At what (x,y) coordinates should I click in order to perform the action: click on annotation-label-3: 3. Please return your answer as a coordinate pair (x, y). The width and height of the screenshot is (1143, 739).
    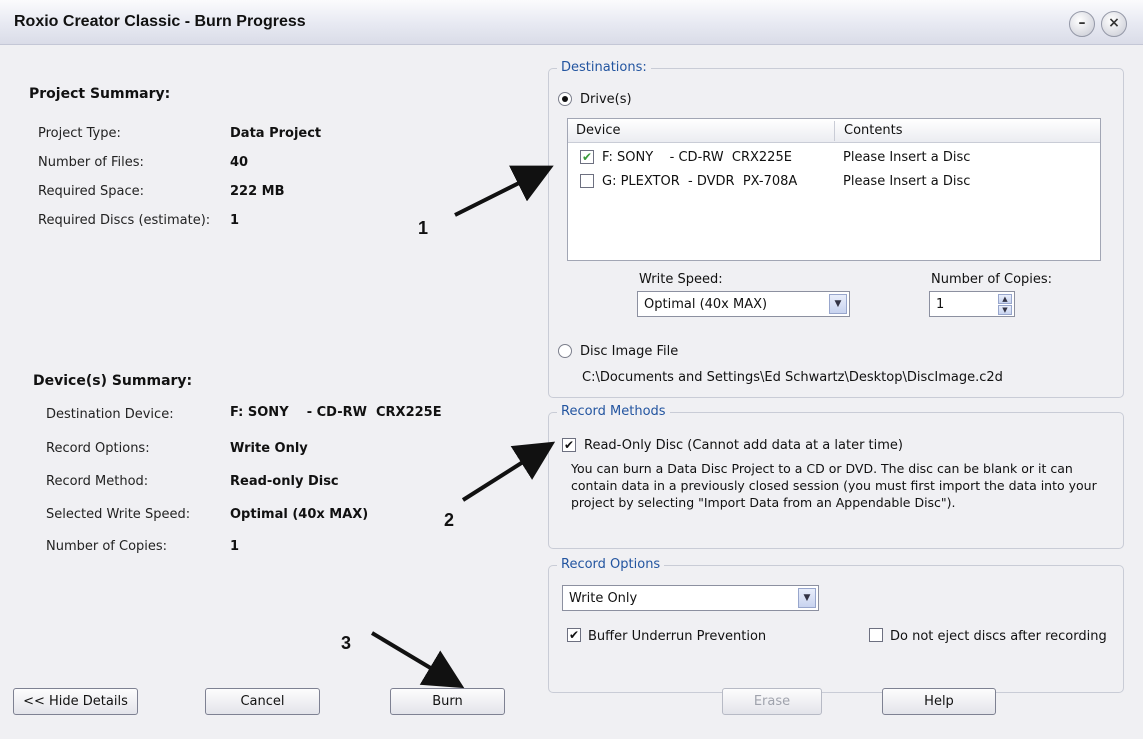
    Looking at the image, I should click on (346, 643).